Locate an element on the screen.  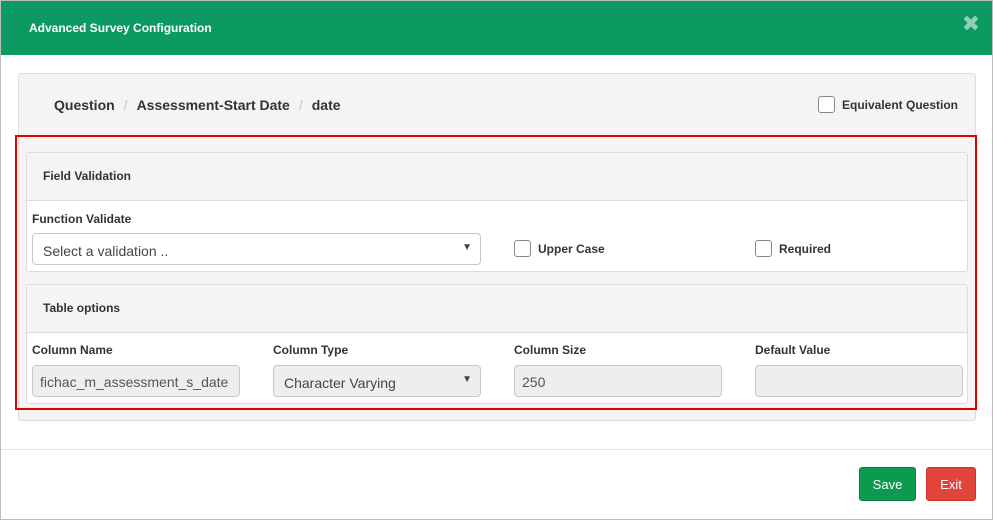
column-size-label: Column Size is located at coordinates (550, 350).